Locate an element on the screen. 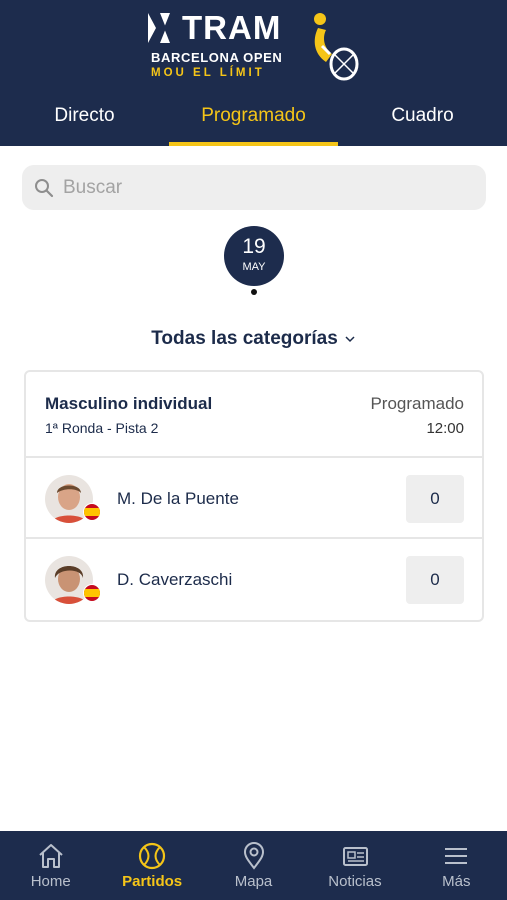 The image size is (507, 900). nav-noticias-label: Noticias is located at coordinates (355, 881).